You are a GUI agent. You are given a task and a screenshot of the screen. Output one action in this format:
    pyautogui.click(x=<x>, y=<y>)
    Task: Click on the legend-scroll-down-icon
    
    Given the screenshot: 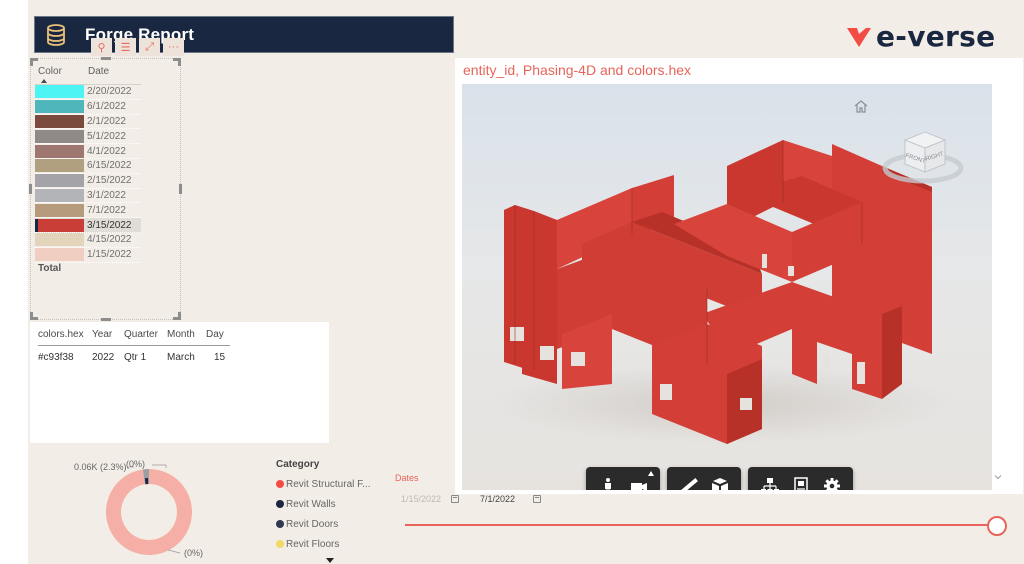 What is the action you would take?
    pyautogui.click(x=330, y=560)
    